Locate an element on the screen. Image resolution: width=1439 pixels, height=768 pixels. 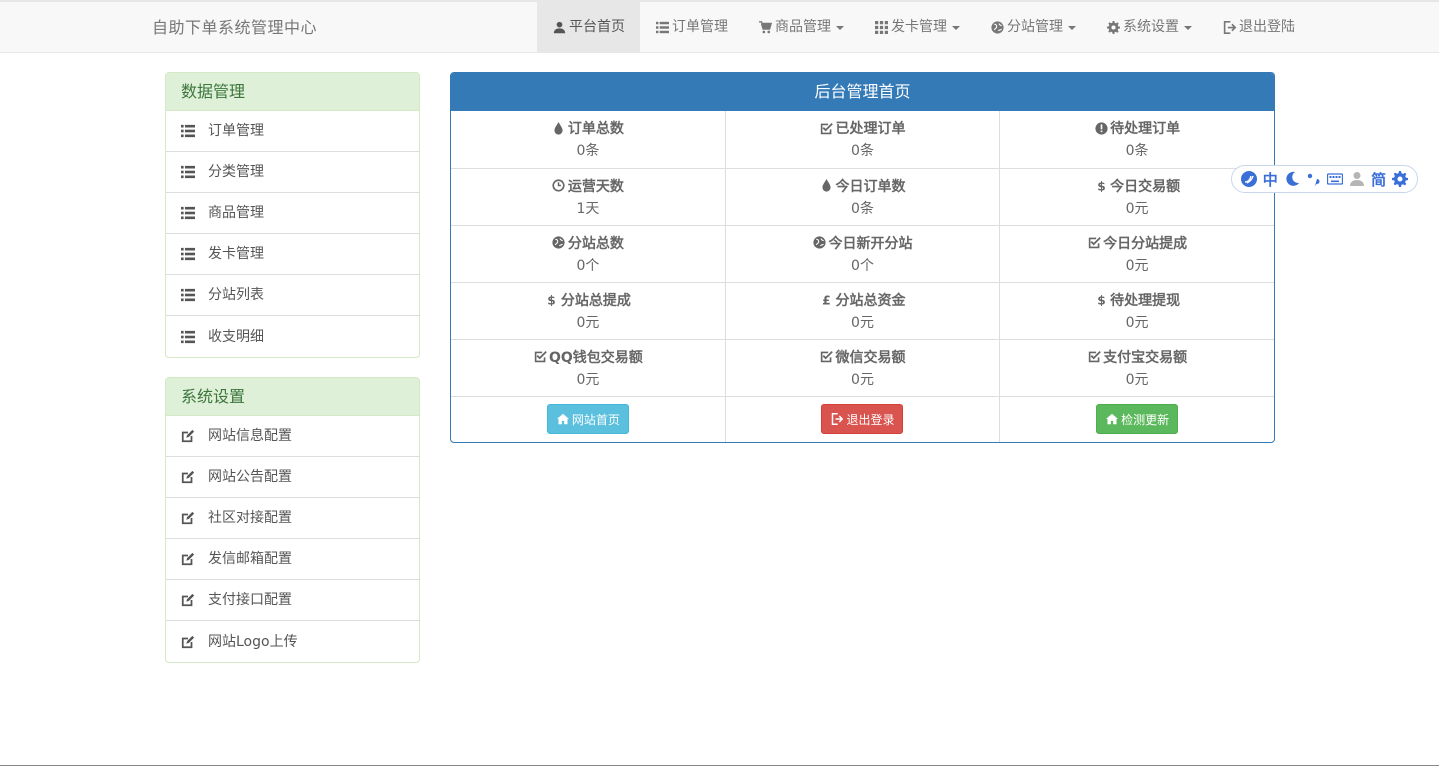
exclamation-circle-icon is located at coordinates (1101, 128).